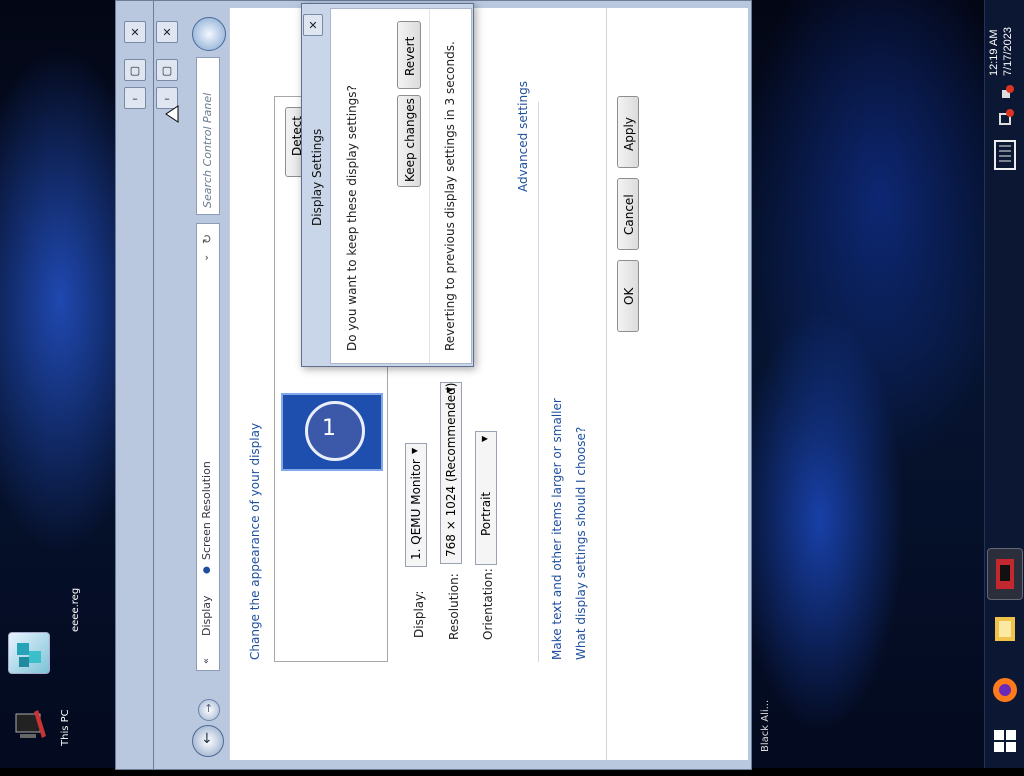  Describe the element at coordinates (209, 710) in the screenshot. I see `forward-button: ↑` at that location.